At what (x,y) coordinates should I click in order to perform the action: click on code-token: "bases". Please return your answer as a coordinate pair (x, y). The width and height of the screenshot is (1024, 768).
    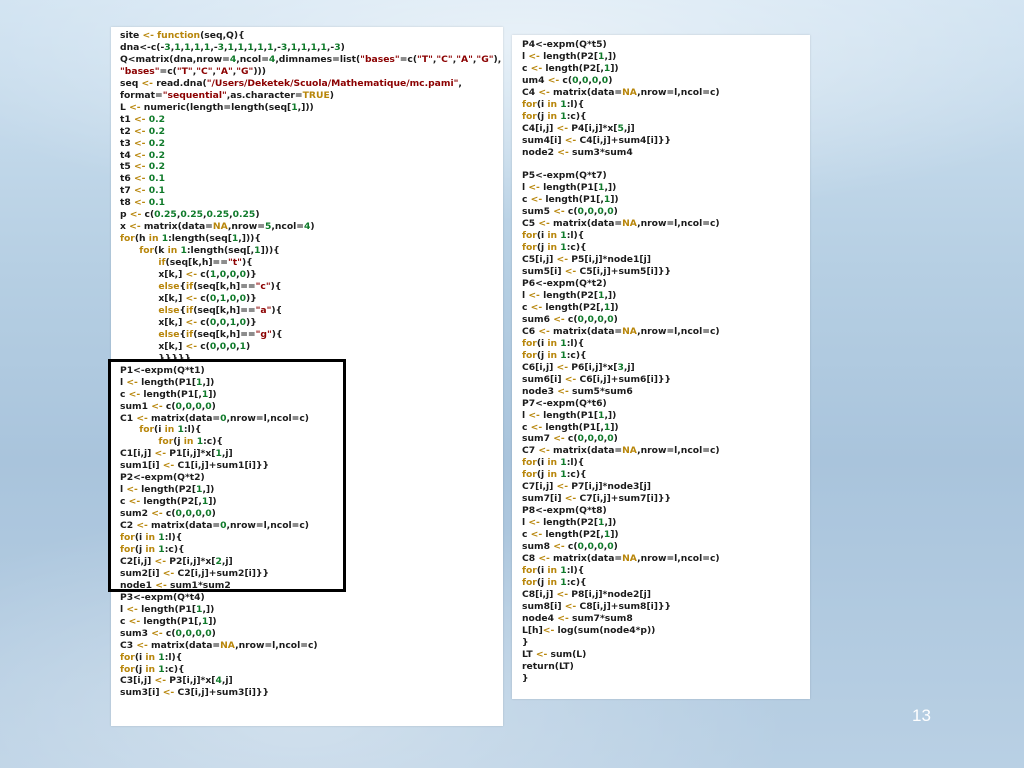
    Looking at the image, I should click on (380, 59).